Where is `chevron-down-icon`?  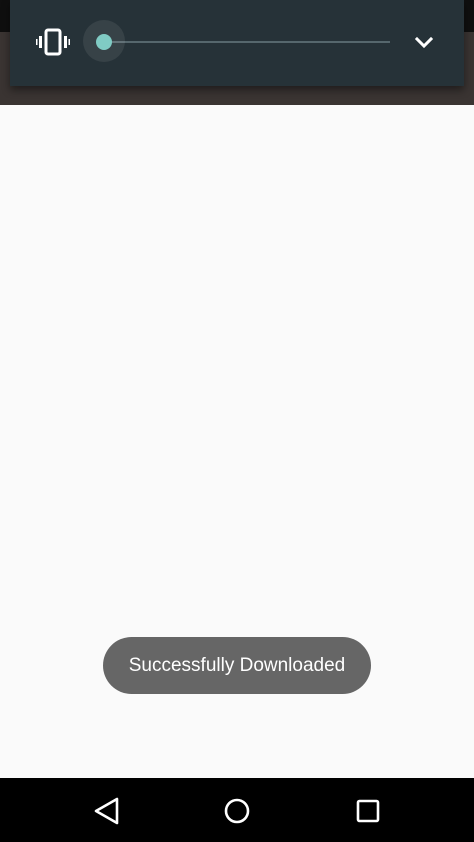 chevron-down-icon is located at coordinates (424, 43).